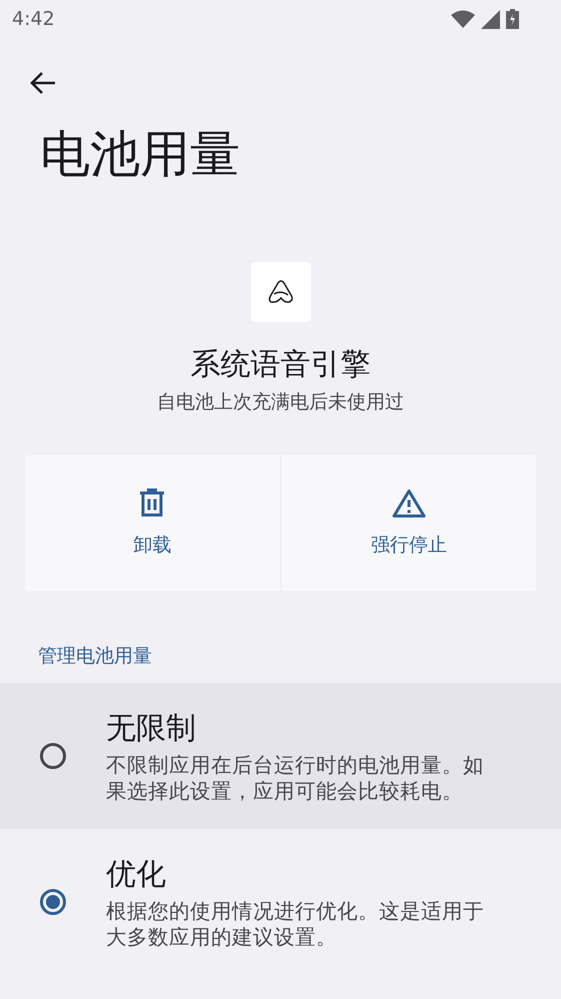 This screenshot has width=561, height=999. I want to click on app-usage-summary: 自电池上次充满电后未使用过, so click(280, 402).